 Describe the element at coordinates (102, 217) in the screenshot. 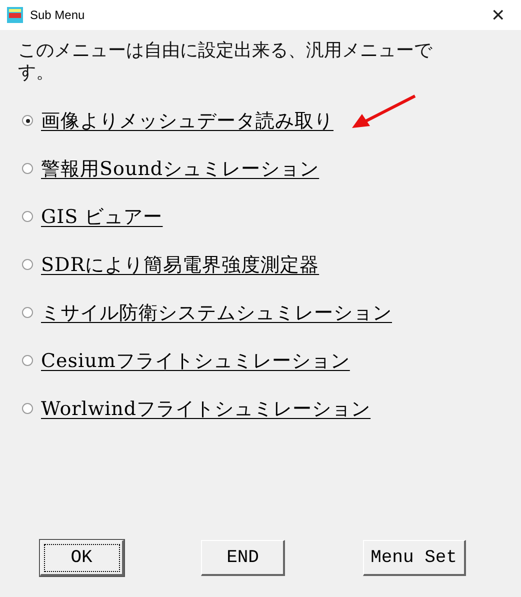

I see `option-label: GIS ビュアー` at that location.